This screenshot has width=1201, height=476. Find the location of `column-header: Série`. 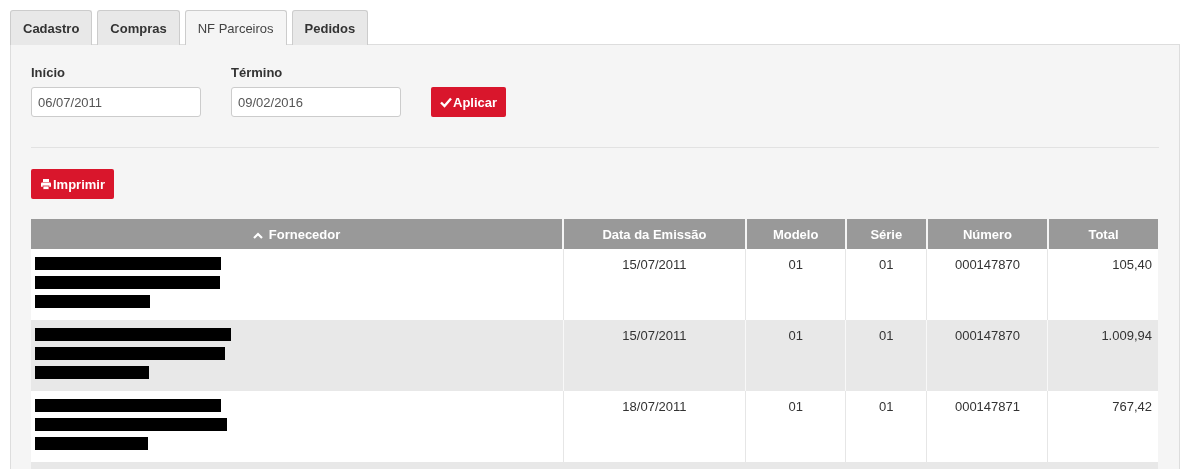

column-header: Série is located at coordinates (886, 234).